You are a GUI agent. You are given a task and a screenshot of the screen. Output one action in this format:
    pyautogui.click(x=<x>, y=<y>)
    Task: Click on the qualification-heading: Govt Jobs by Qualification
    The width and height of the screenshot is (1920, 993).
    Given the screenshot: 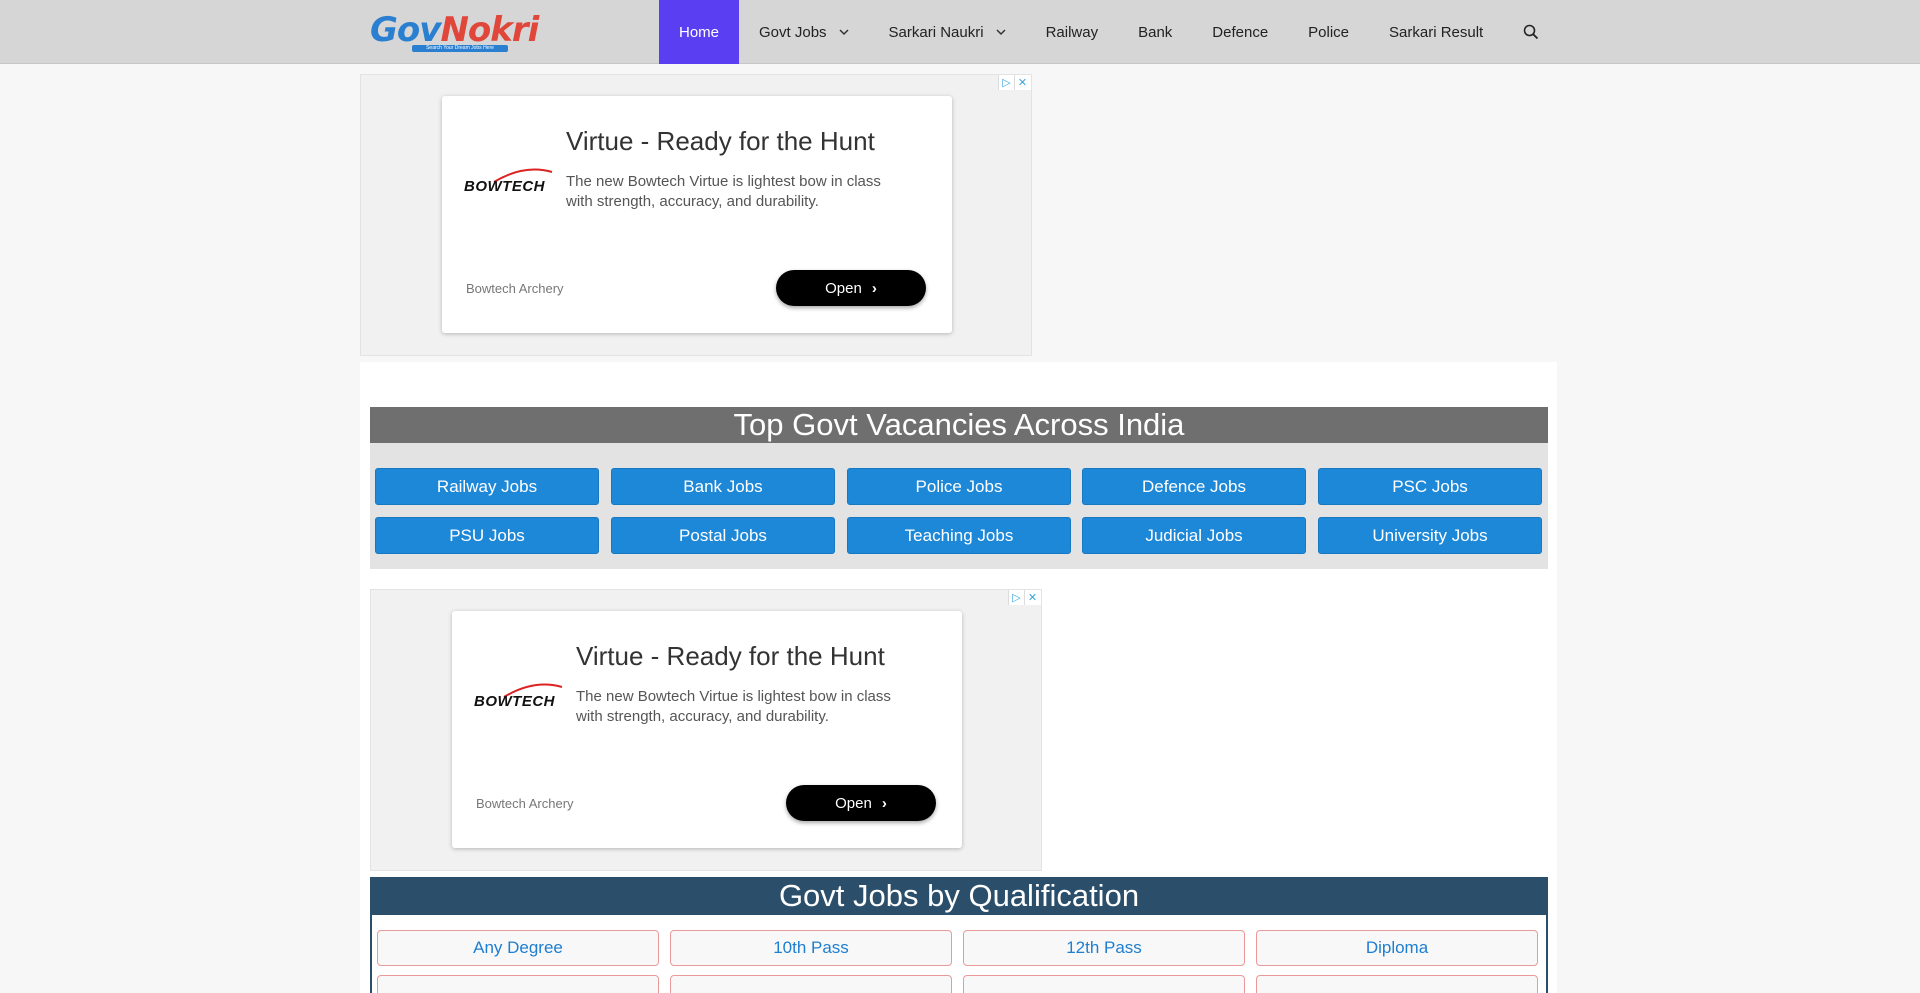 What is the action you would take?
    pyautogui.click(x=959, y=896)
    